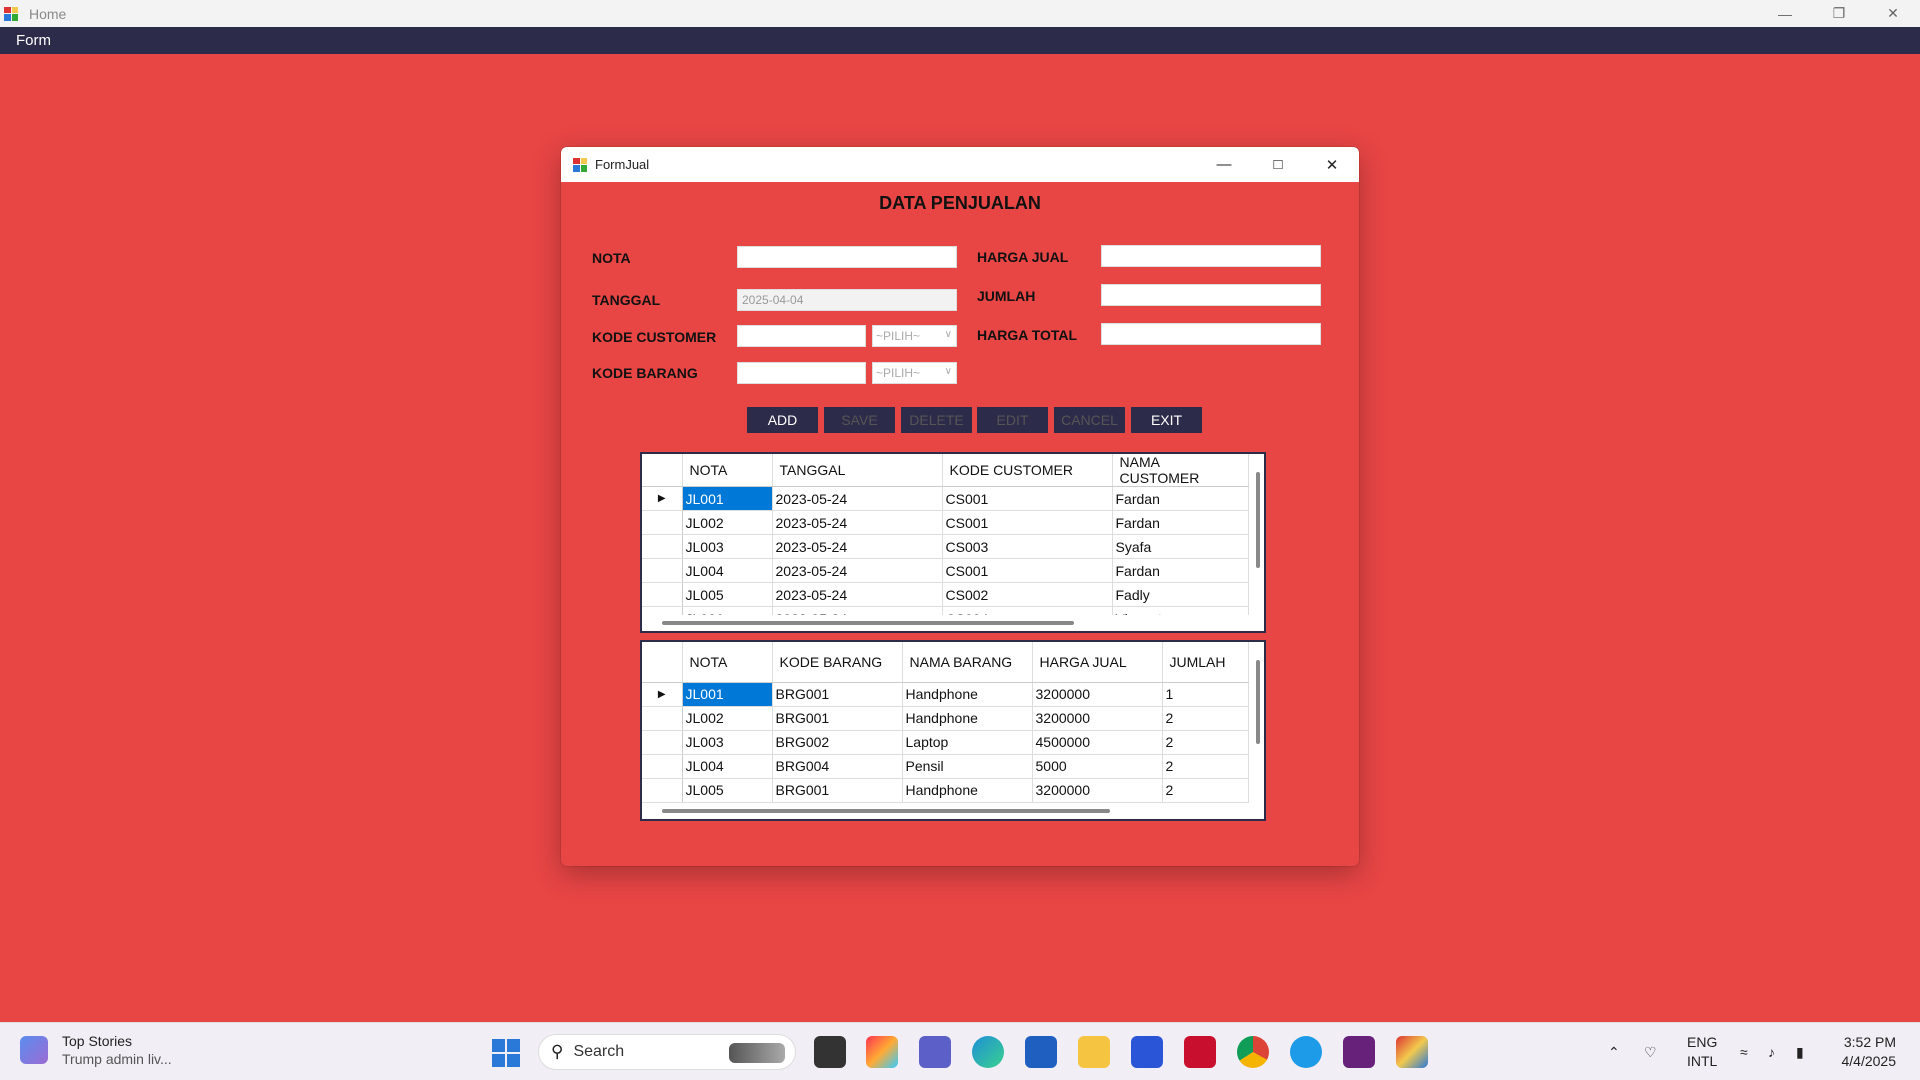 This screenshot has width=1920, height=1080. Describe the element at coordinates (1012, 420) in the screenshot. I see `edit-button: EDIT` at that location.